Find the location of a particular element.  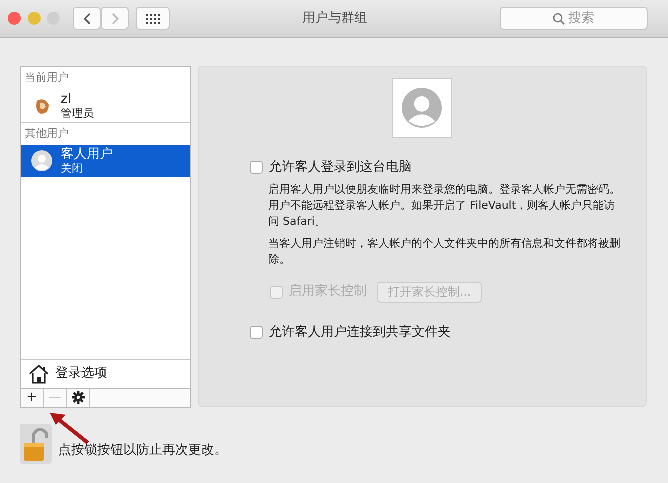

back-button is located at coordinates (87, 18).